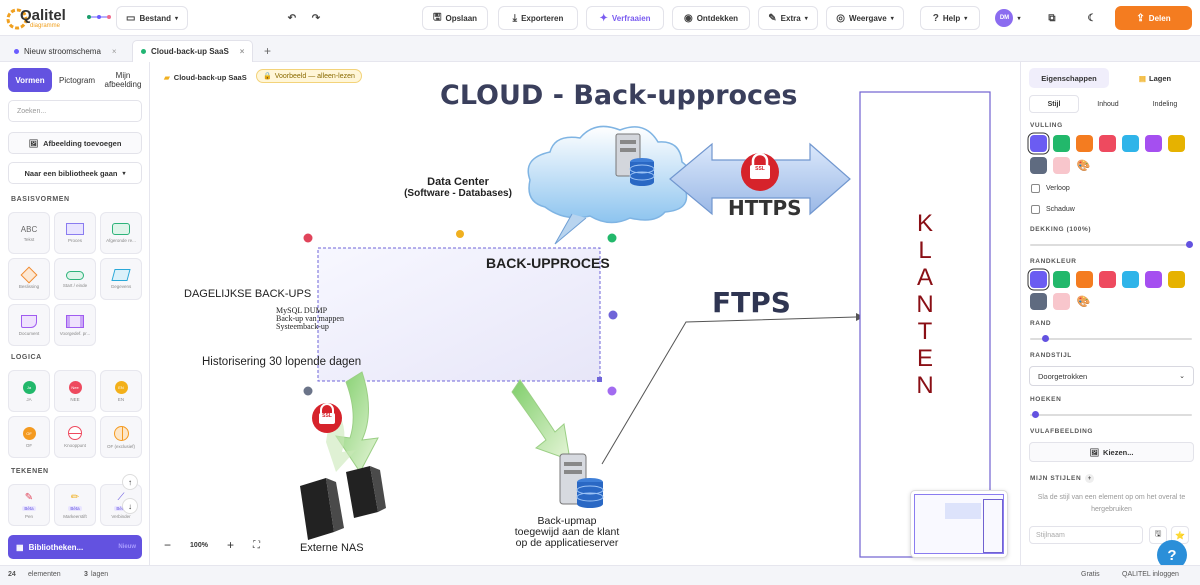 This screenshot has width=1200, height=585. Describe the element at coordinates (1090, 478) in the screenshot. I see `plus-icon: +` at that location.